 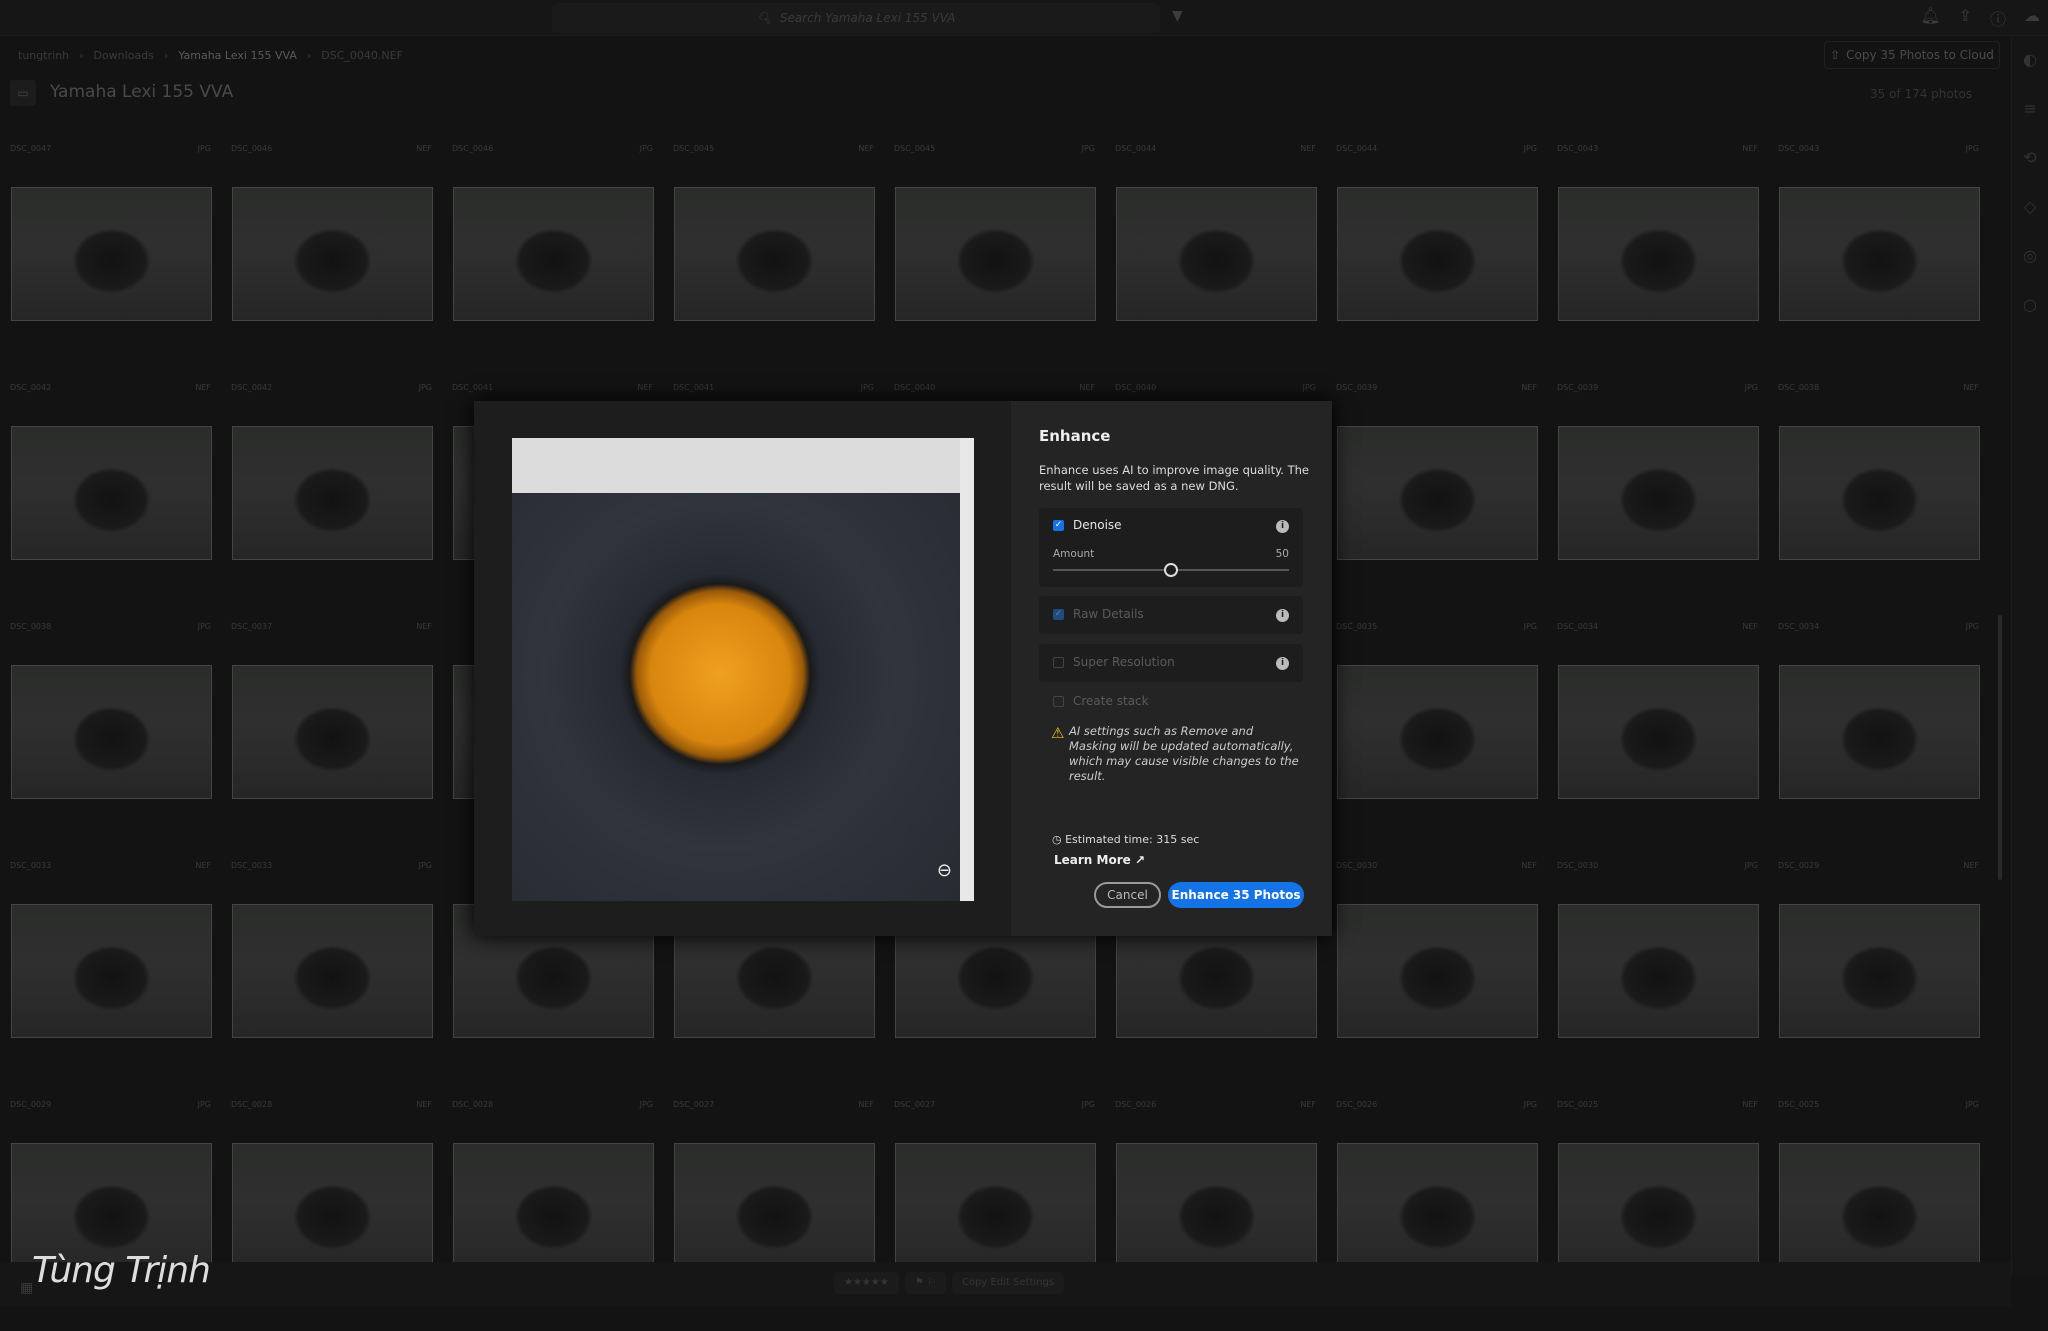 I want to click on search-input: 🔍︎ Search Yamaha Lexi 155 VVA, so click(x=856, y=18).